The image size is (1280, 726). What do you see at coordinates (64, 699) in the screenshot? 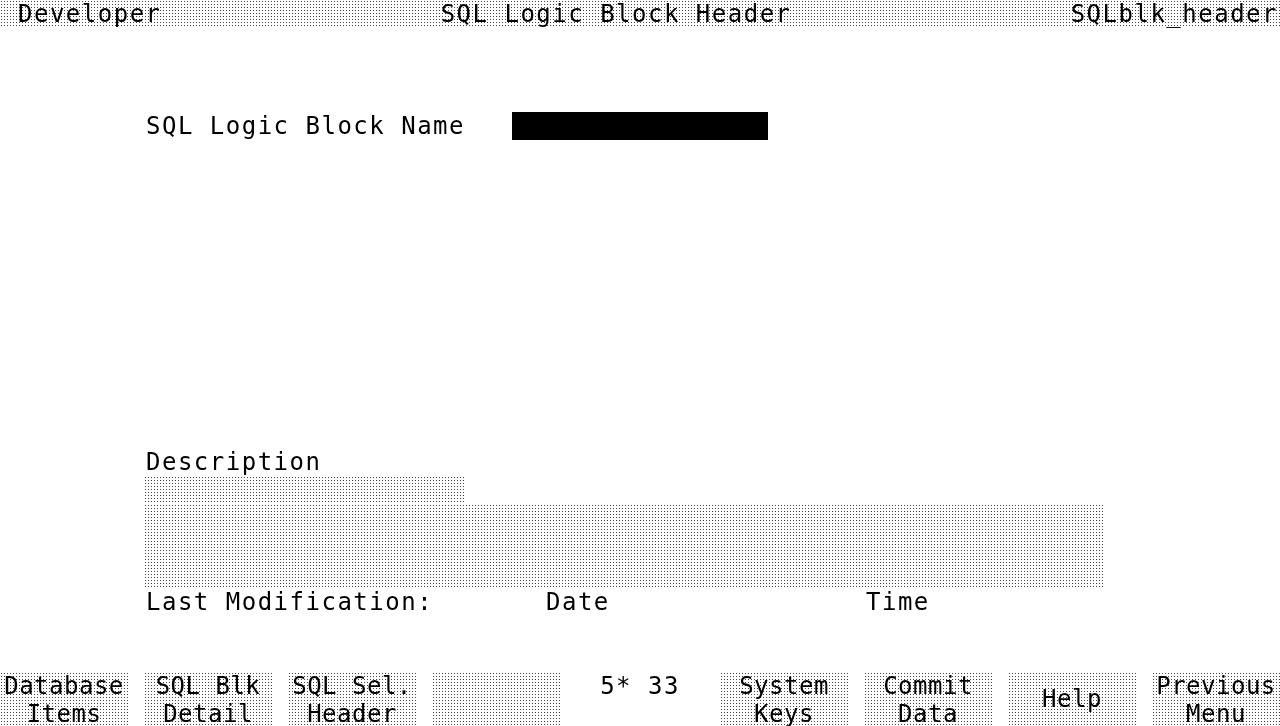
I see `function-key: Database Items` at bounding box center [64, 699].